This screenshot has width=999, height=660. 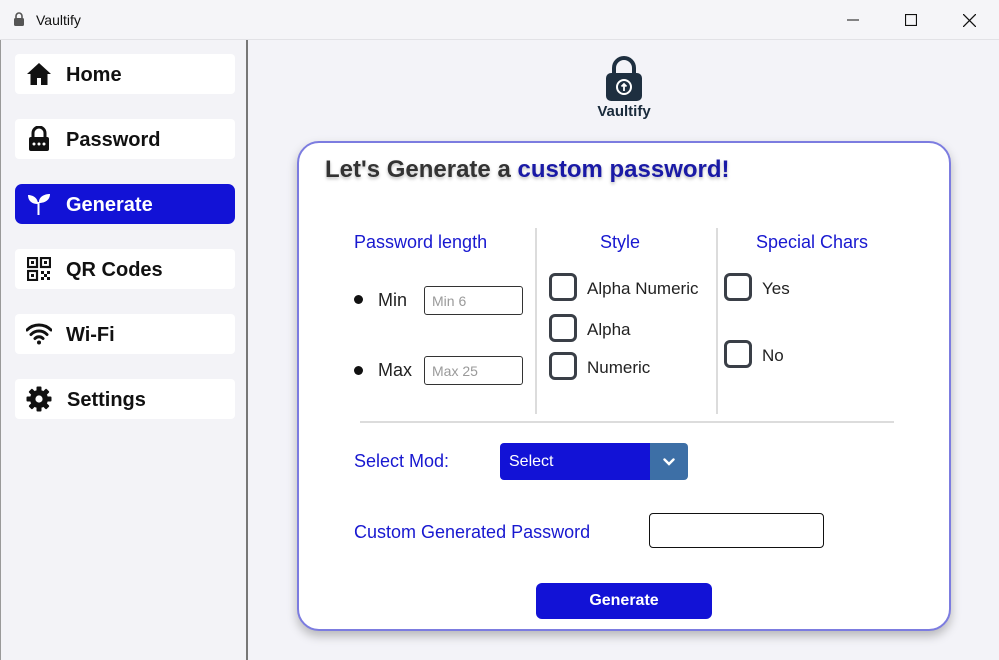 What do you see at coordinates (125, 74) in the screenshot?
I see `sidebar-item-home: Home` at bounding box center [125, 74].